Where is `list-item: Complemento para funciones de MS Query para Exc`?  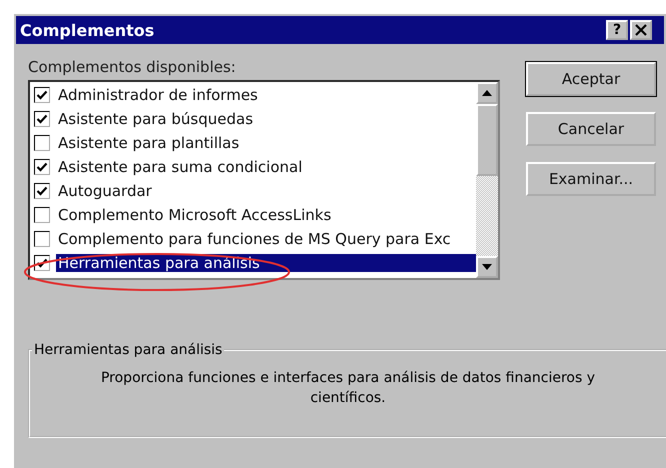 list-item: Complemento para funciones de MS Query para Exc is located at coordinates (254, 239).